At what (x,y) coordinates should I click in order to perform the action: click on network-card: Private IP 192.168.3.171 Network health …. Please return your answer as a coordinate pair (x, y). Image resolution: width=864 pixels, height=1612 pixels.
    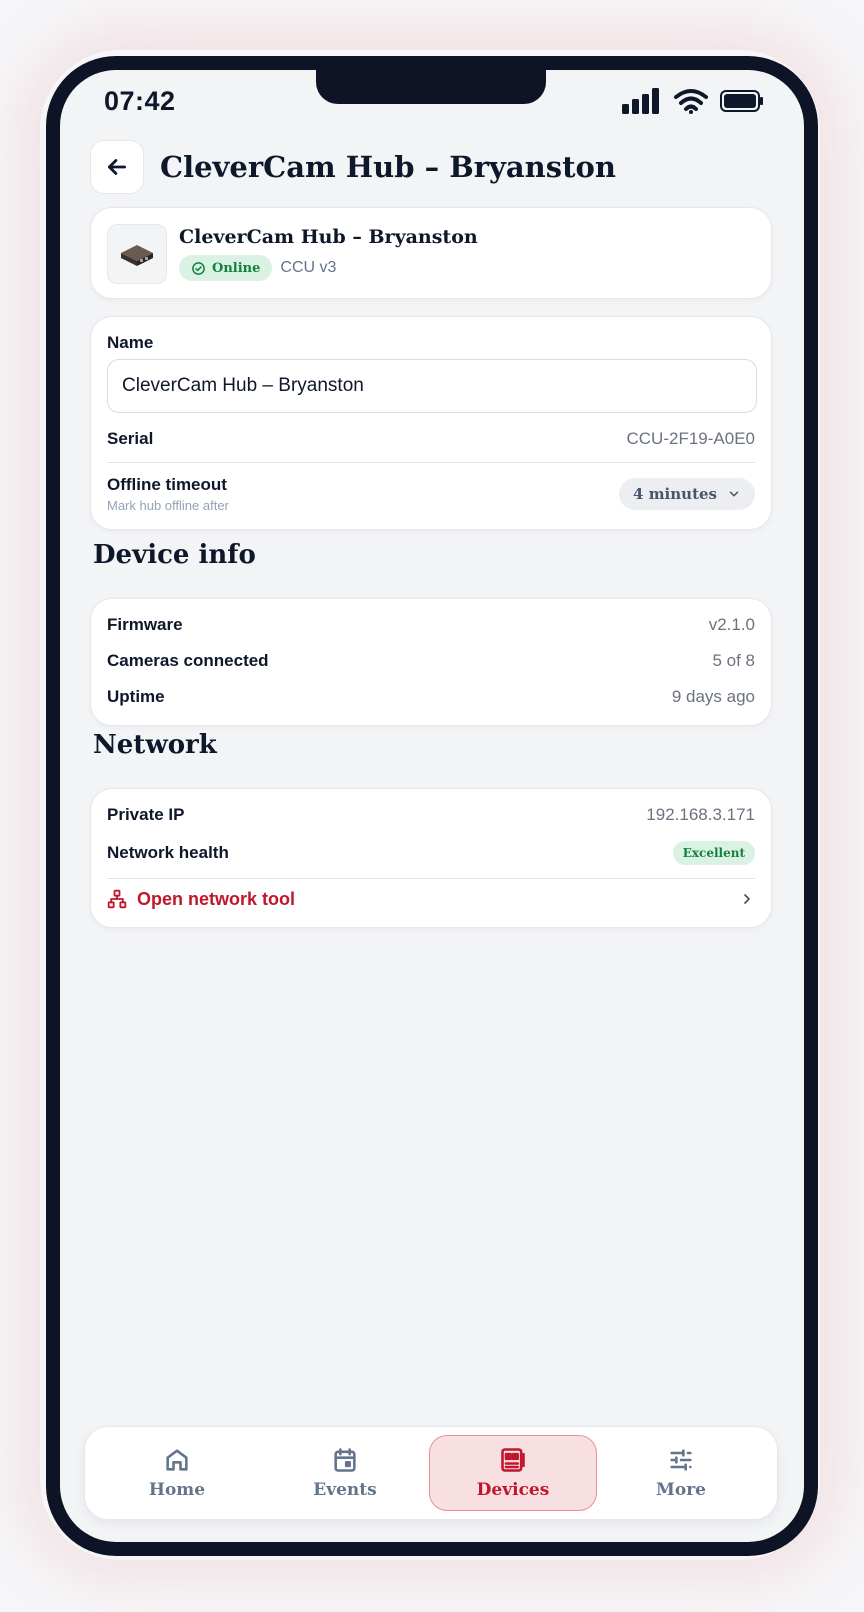
    Looking at the image, I should click on (431, 858).